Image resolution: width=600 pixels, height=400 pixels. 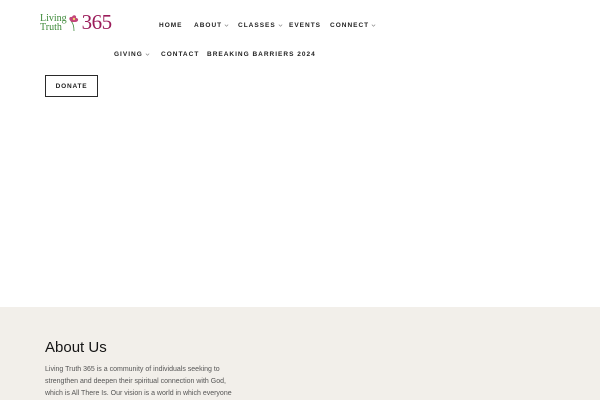 What do you see at coordinates (208, 25) in the screenshot?
I see `nav-about-label: ABOUT` at bounding box center [208, 25].